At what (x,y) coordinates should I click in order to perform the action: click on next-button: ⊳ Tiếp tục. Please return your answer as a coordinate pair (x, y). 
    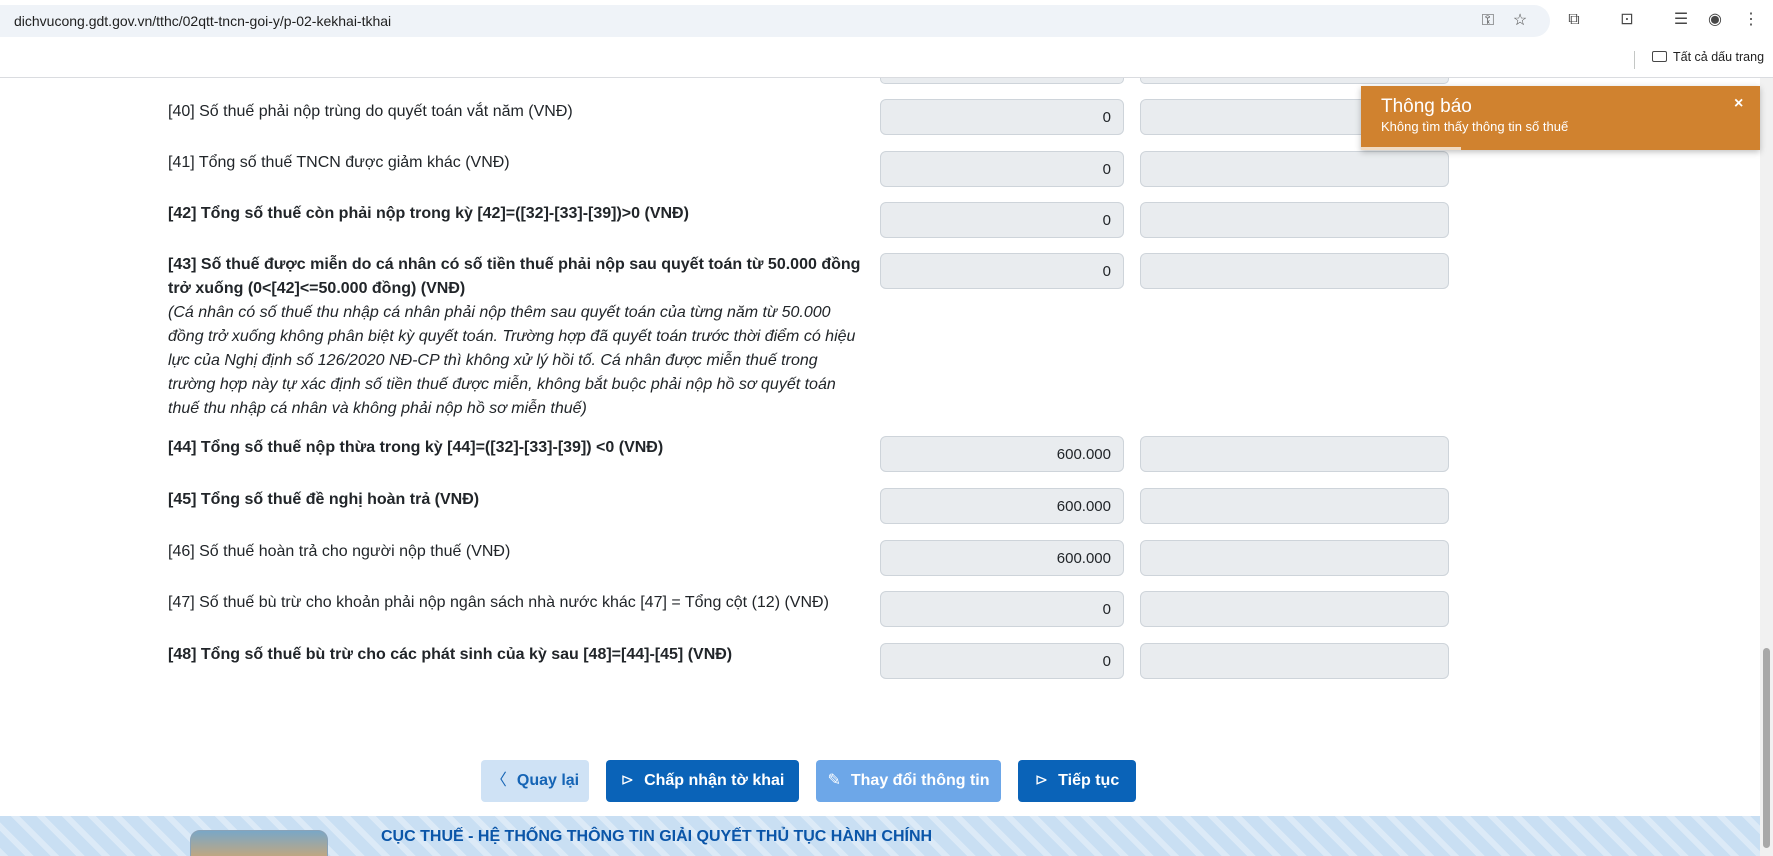
    Looking at the image, I should click on (1077, 781).